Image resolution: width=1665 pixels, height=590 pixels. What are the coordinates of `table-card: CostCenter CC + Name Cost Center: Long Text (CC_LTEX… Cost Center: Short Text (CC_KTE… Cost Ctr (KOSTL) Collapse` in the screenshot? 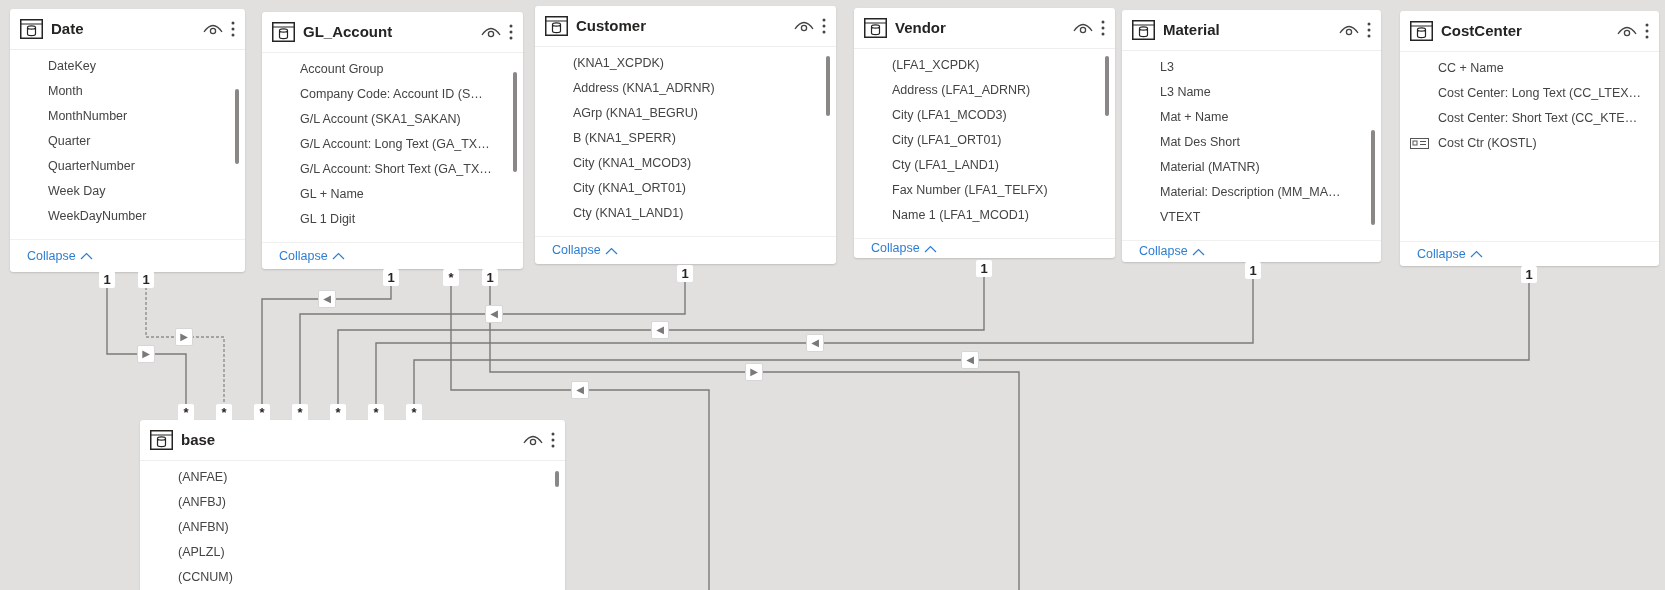 It's located at (1529, 138).